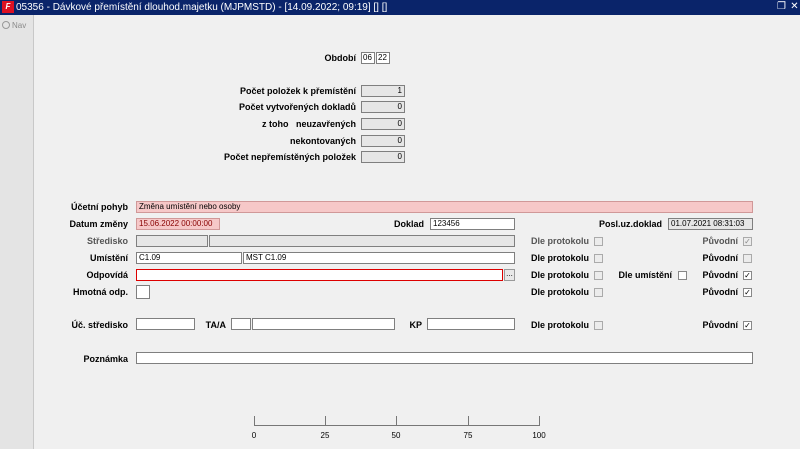  What do you see at coordinates (720, 325) in the screenshot?
I see `uct-puvodni-label: Původní` at bounding box center [720, 325].